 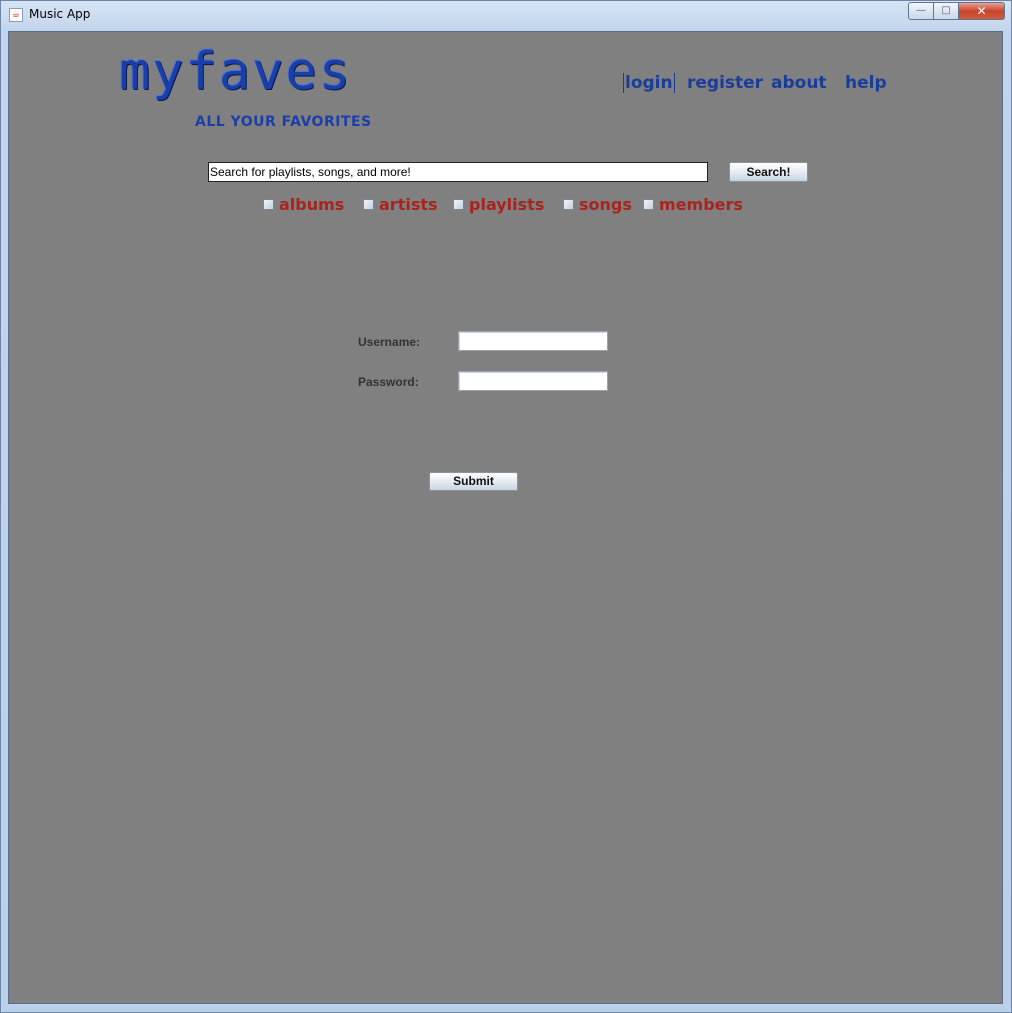 What do you see at coordinates (236, 72) in the screenshot?
I see `logo-wordmark: myfaves` at bounding box center [236, 72].